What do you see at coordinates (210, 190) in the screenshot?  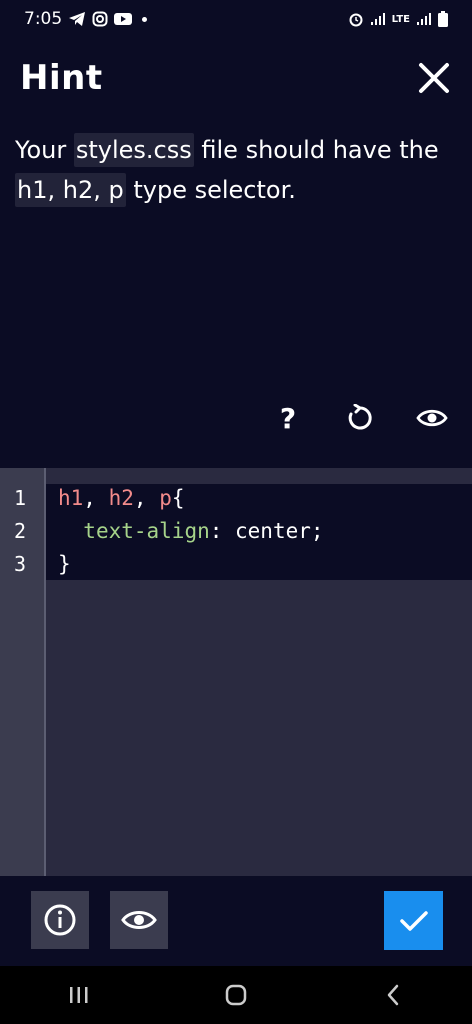 I see `hint-text-part: type selector.` at bounding box center [210, 190].